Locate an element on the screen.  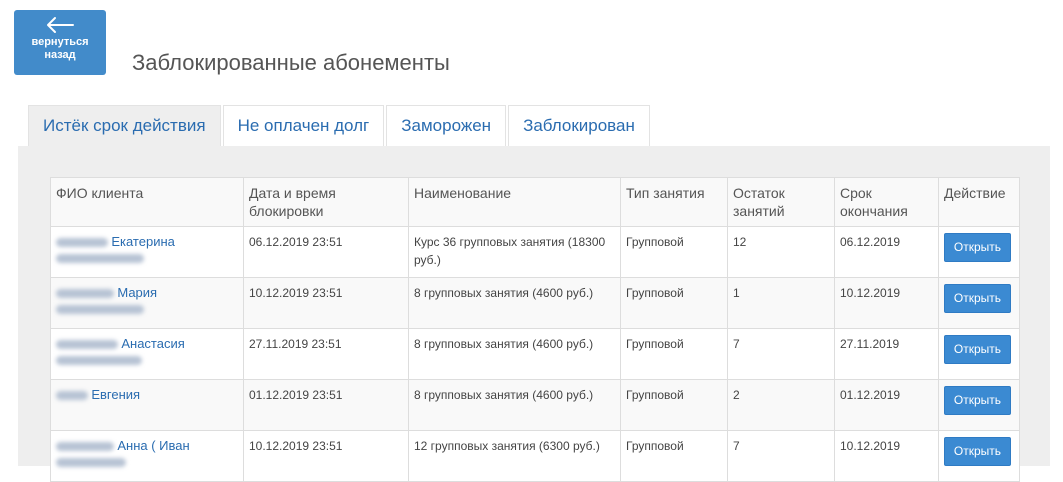
tab-blocked: Заблокирован is located at coordinates (579, 125).